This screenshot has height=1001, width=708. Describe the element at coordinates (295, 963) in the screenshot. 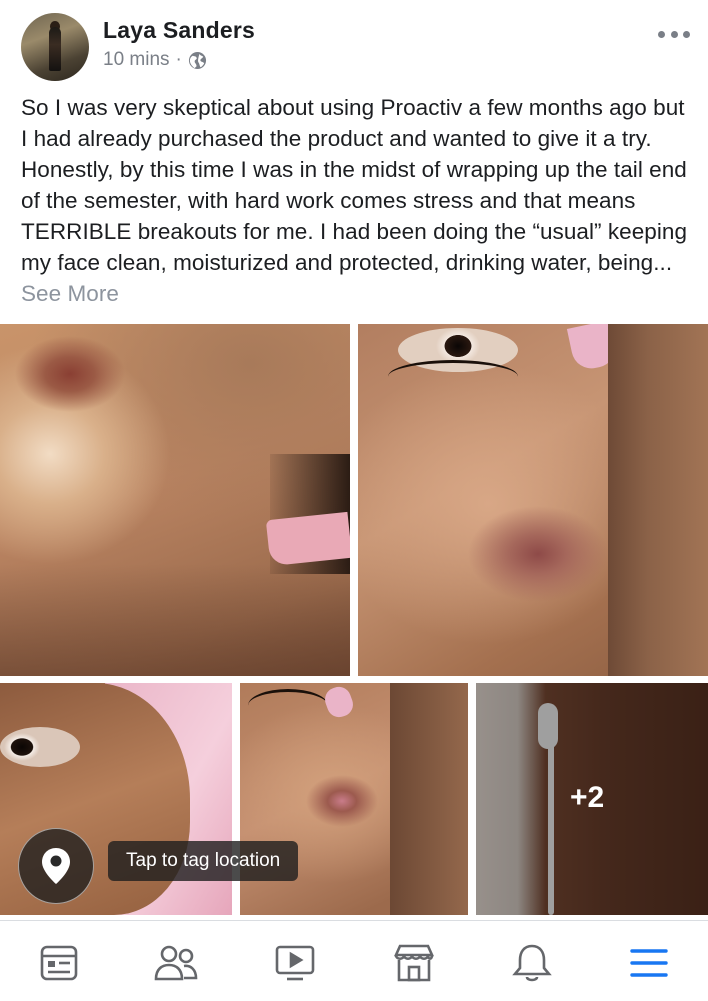

I see `watch-icon` at that location.